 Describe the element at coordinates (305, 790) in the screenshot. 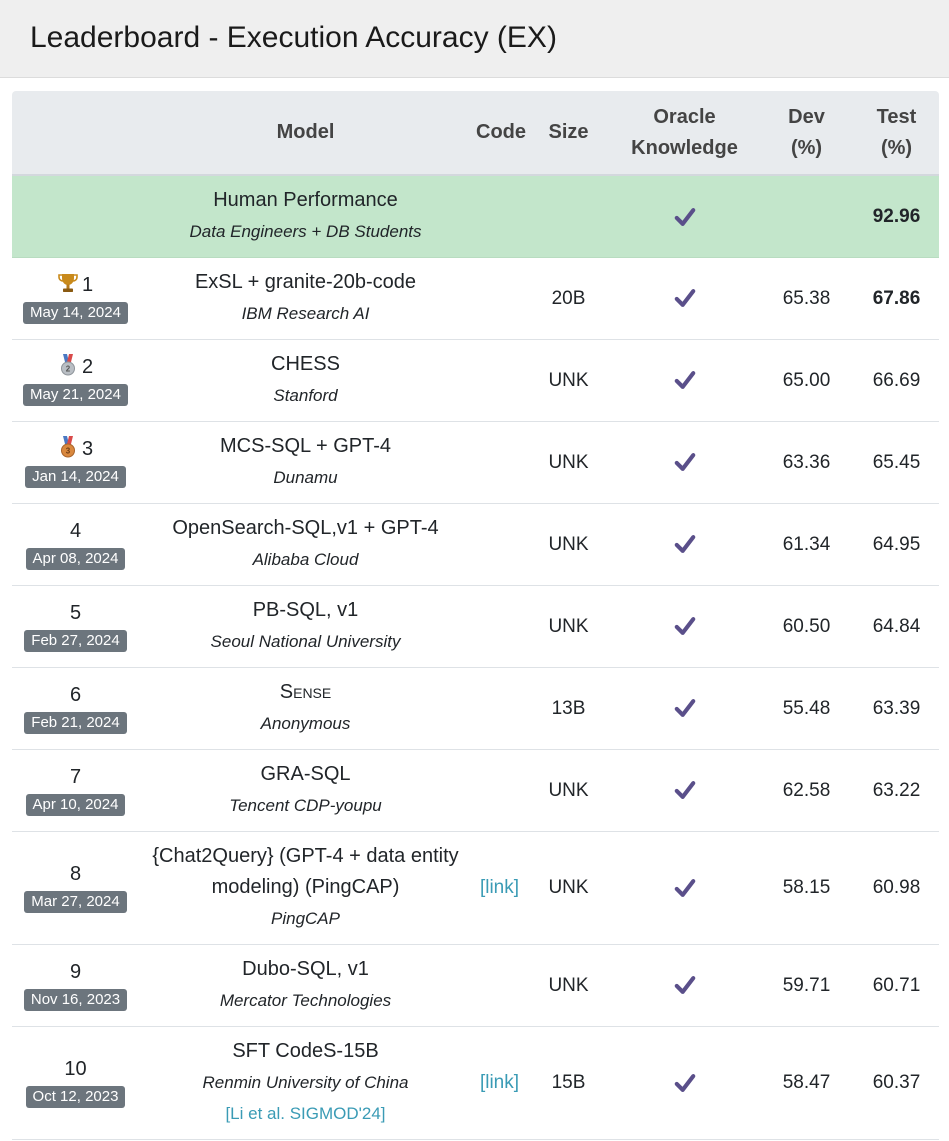

I see `model-cell: GRA-SQL Tencent CDP-youpu` at that location.